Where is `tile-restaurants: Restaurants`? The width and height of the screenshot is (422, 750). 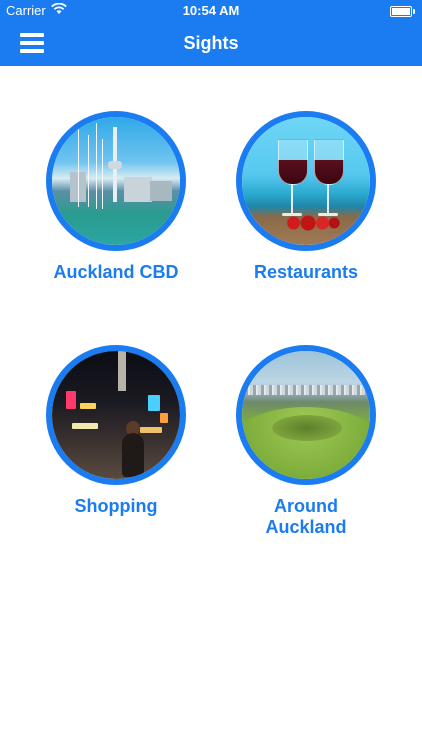
tile-restaurants: Restaurants is located at coordinates (306, 197).